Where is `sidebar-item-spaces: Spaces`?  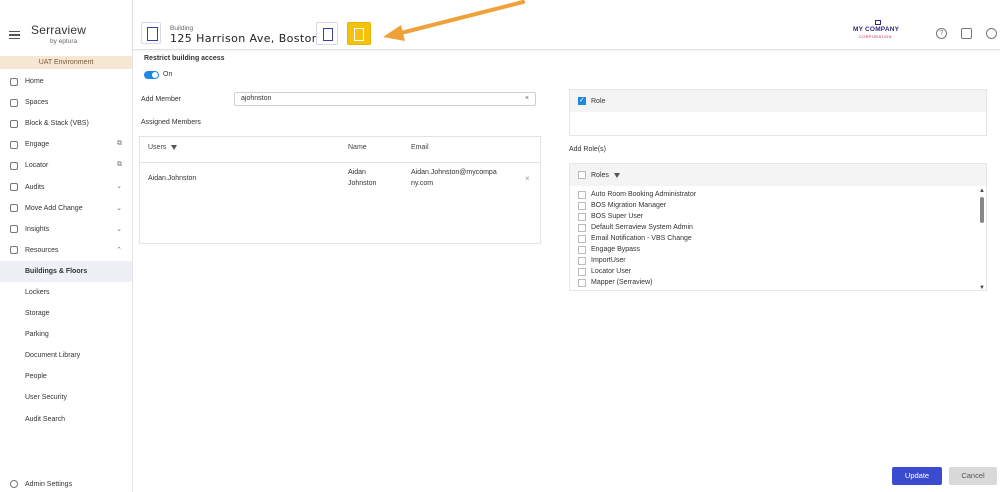
sidebar-item-spaces: Spaces is located at coordinates (66, 102).